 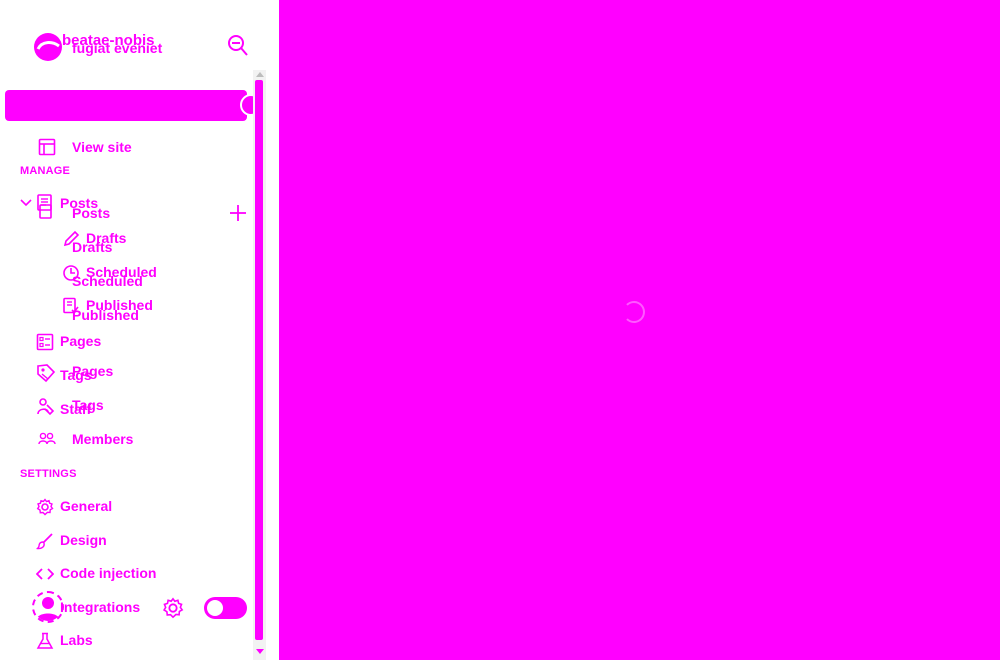 I want to click on nav-code-injection: Code injection, so click(x=108, y=573).